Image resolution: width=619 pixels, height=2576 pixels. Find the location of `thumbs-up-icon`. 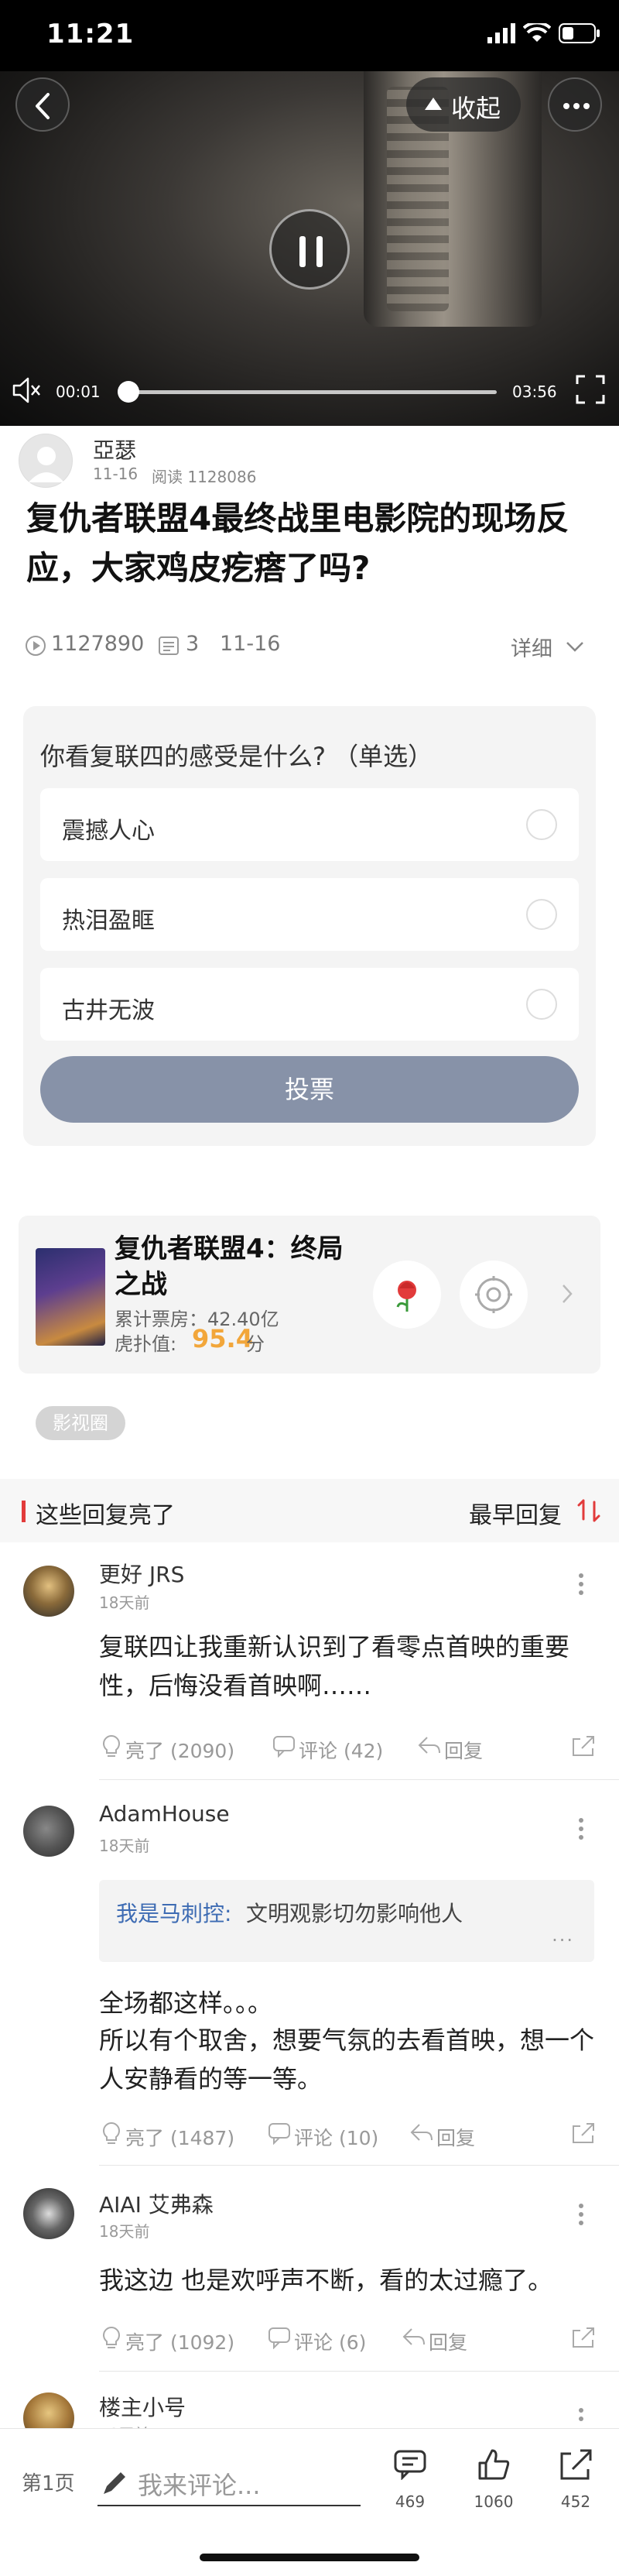

thumbs-up-icon is located at coordinates (494, 2464).